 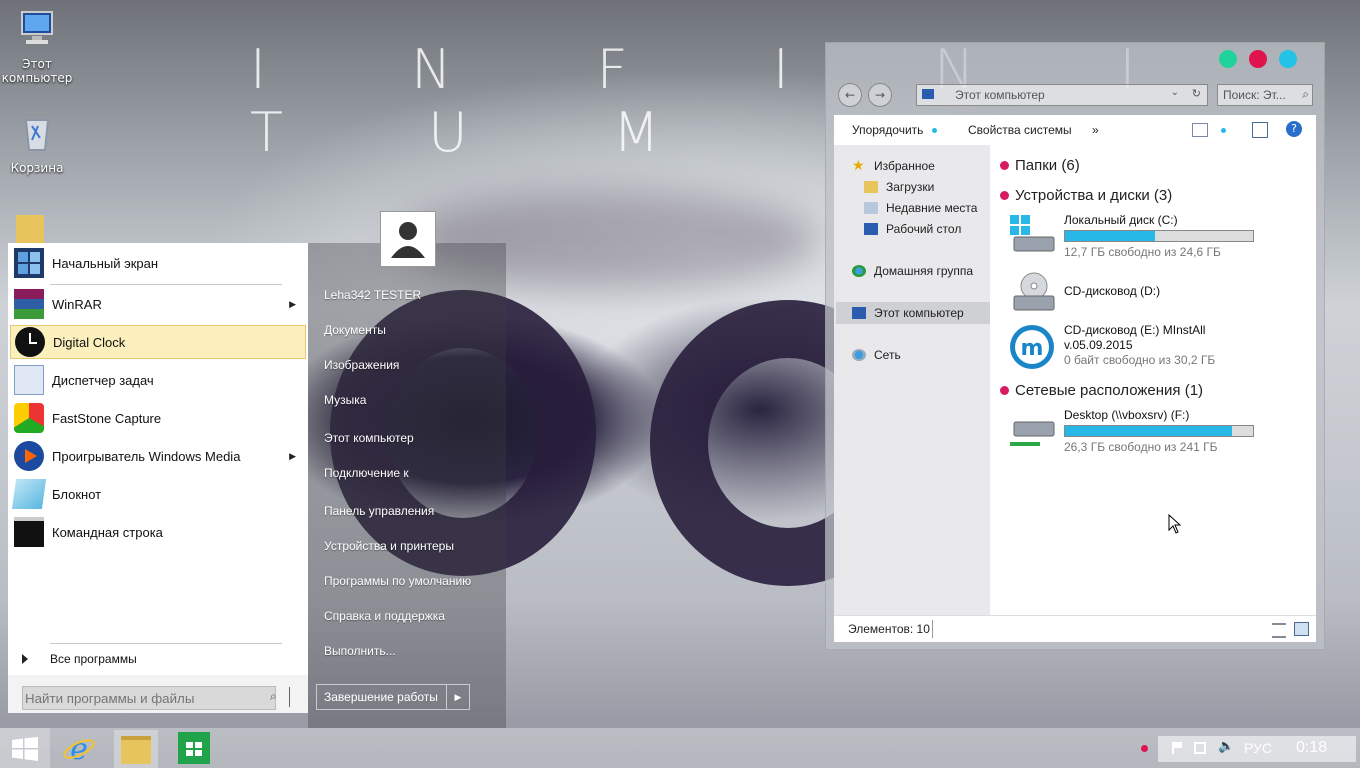 What do you see at coordinates (29, 304) in the screenshot?
I see `winrar-icon` at bounding box center [29, 304].